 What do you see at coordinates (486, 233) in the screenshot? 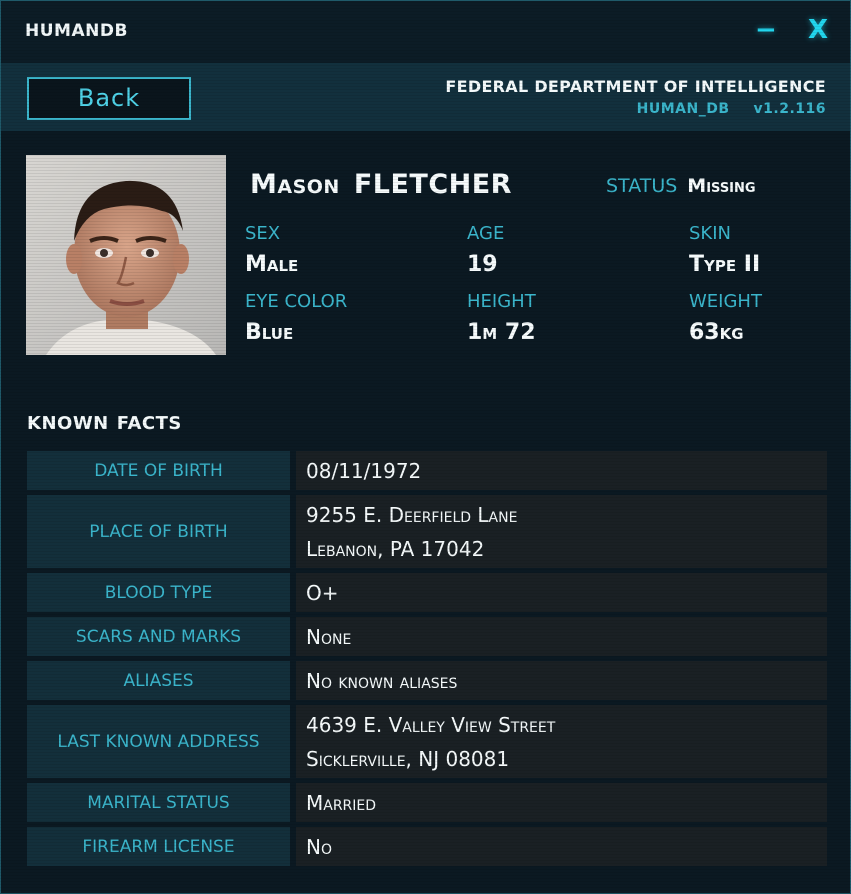
I see `attr-label: AGE` at bounding box center [486, 233].